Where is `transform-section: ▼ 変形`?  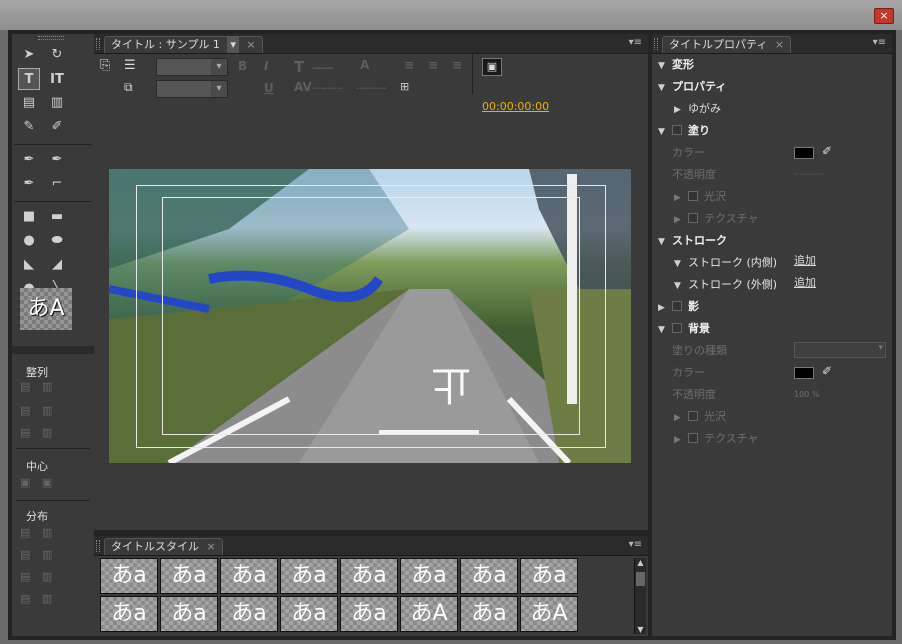 transform-section: ▼ 変形 is located at coordinates (676, 65).